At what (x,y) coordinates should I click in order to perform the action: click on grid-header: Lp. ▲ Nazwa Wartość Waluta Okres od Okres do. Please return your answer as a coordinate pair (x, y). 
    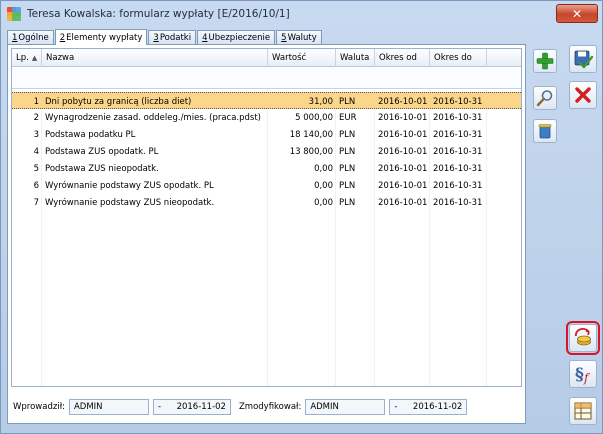
    Looking at the image, I should click on (266, 58).